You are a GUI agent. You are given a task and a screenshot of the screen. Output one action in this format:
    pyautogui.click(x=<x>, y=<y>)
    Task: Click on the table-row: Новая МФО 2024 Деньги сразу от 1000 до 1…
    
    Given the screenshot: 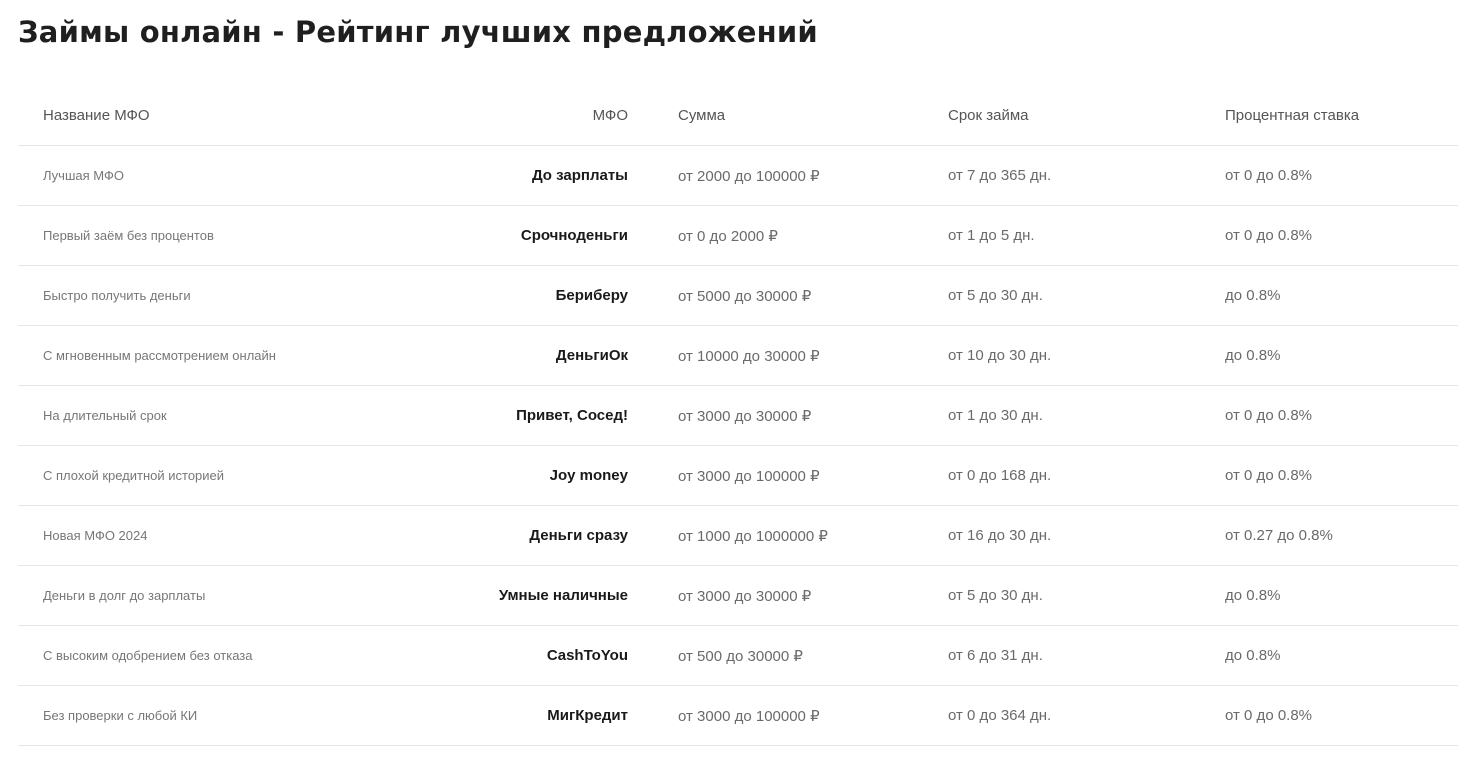 What is the action you would take?
    pyautogui.click(x=738, y=535)
    